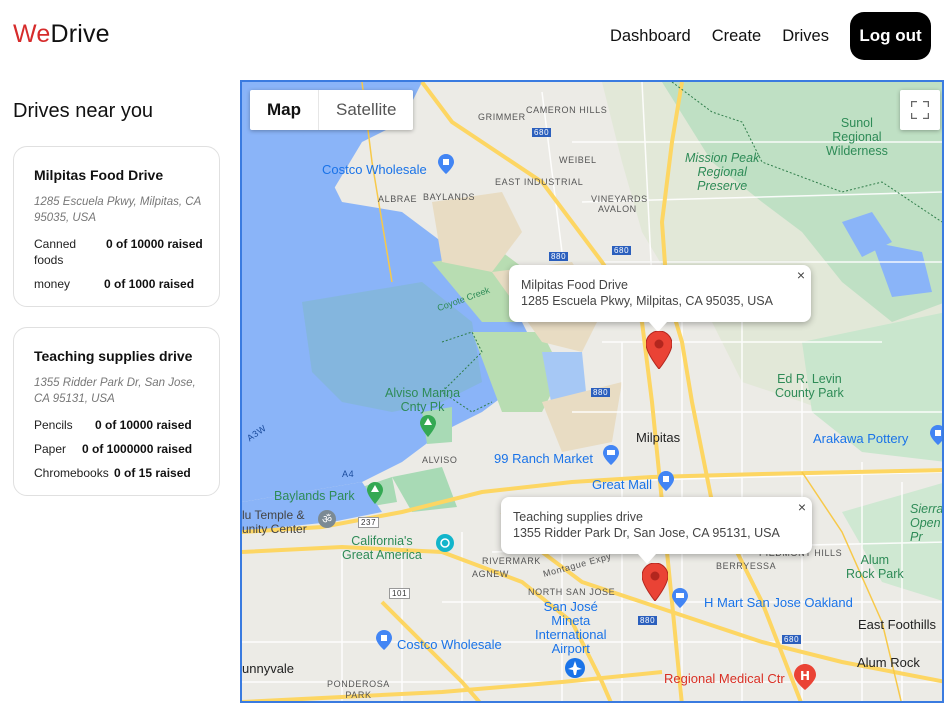 Image resolution: width=944 pixels, height=703 pixels. Describe the element at coordinates (890, 36) in the screenshot. I see `logout-button: Log out` at that location.